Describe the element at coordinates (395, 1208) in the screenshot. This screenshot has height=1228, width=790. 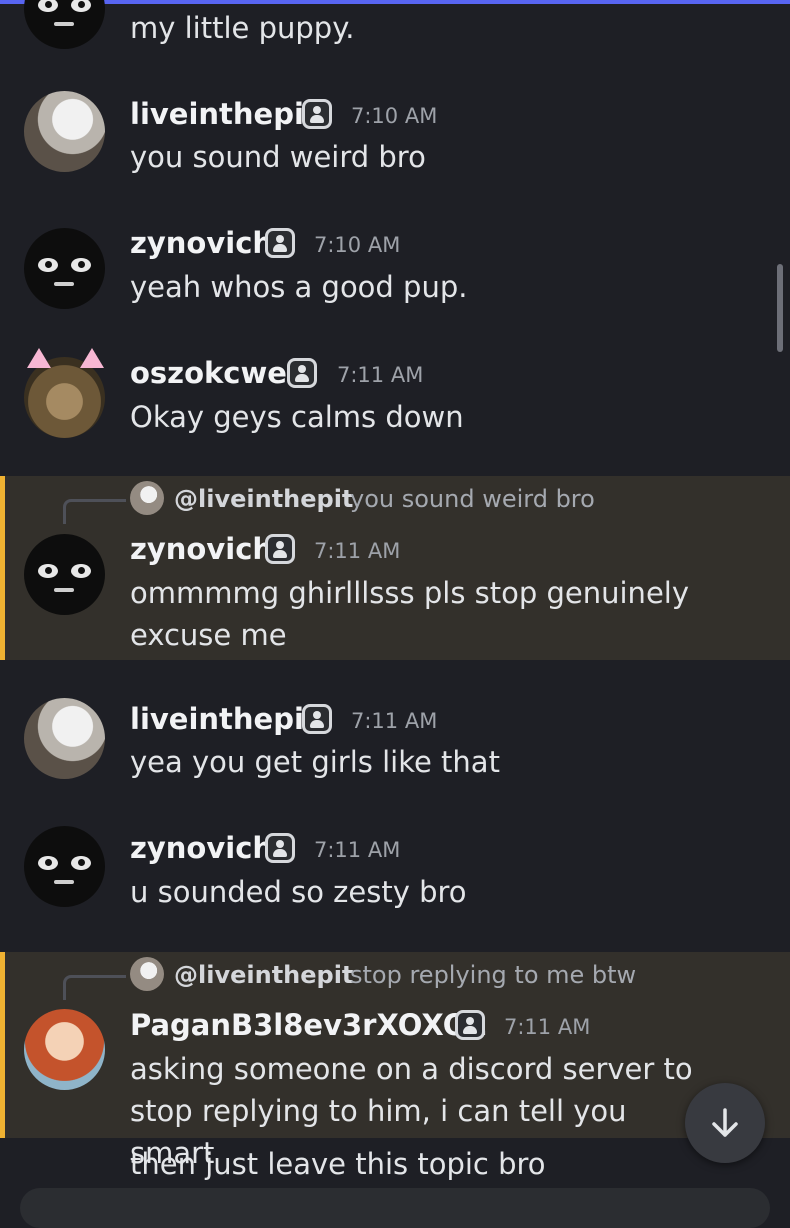
I see `message-composer` at that location.